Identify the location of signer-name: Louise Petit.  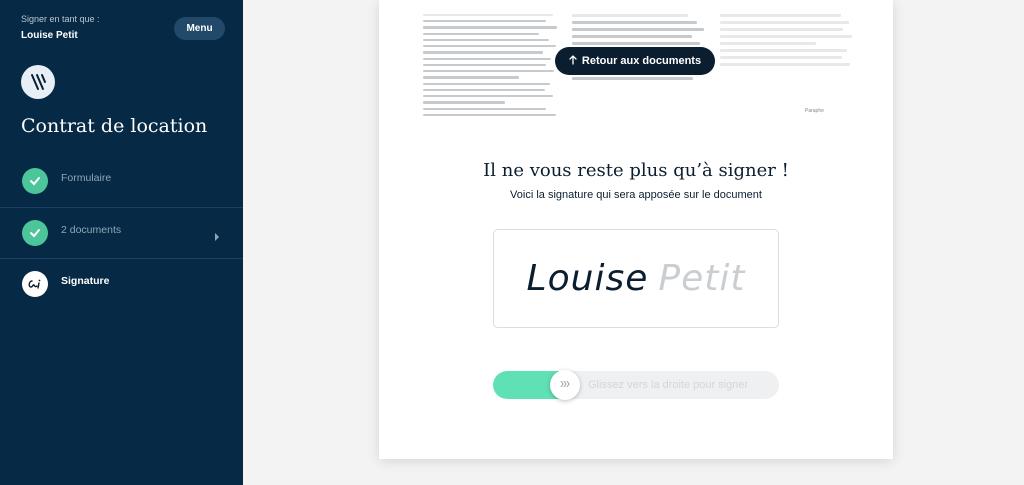
(49, 35).